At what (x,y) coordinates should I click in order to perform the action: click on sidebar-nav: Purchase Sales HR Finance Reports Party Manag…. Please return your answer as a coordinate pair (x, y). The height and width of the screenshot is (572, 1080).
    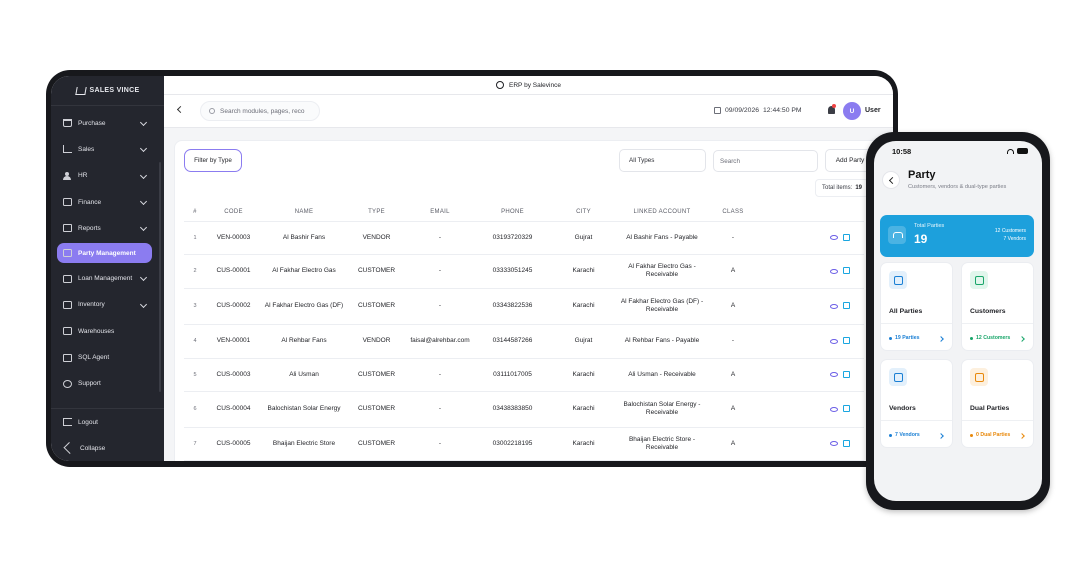
    Looking at the image, I should click on (107, 251).